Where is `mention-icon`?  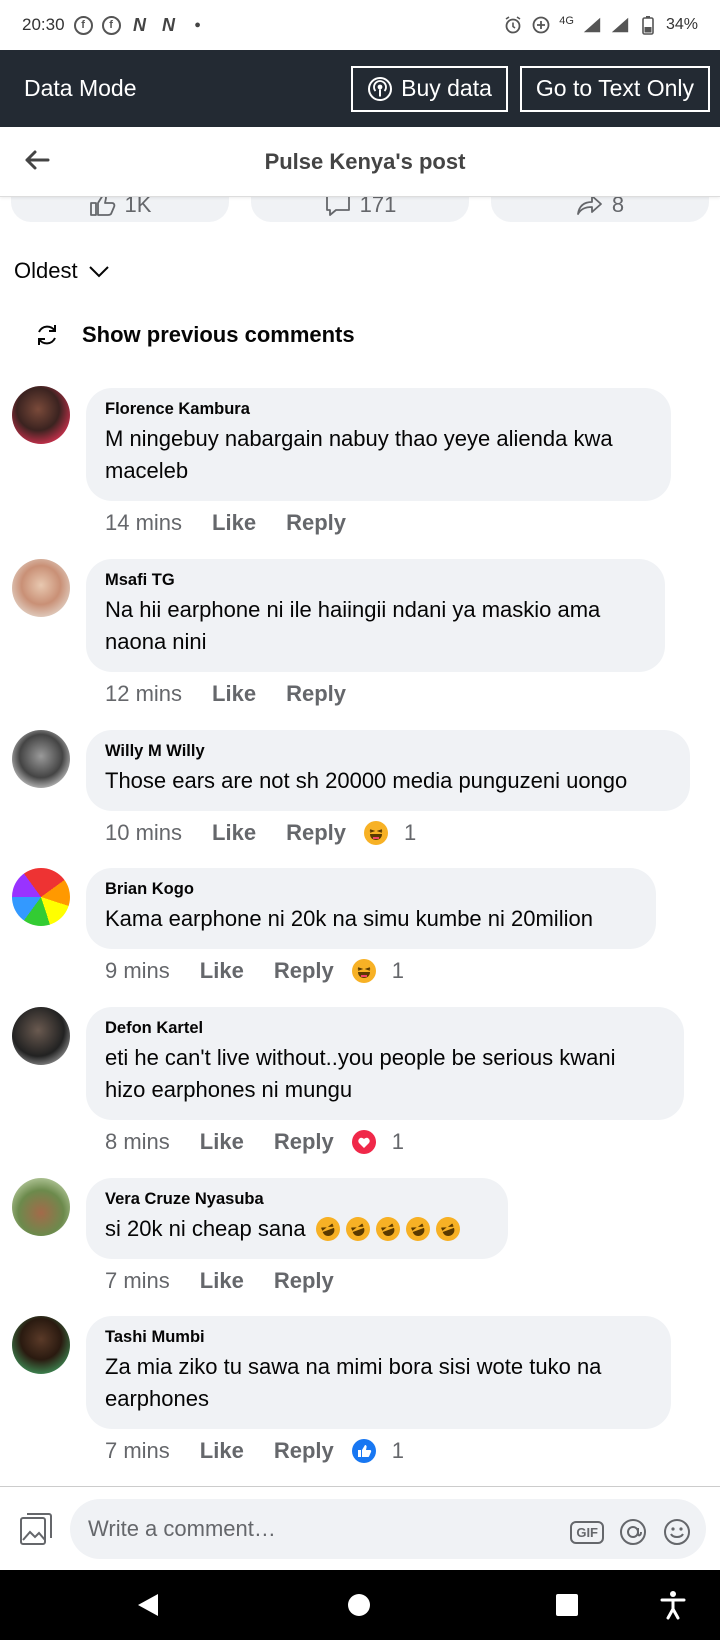
mention-icon is located at coordinates (633, 1532).